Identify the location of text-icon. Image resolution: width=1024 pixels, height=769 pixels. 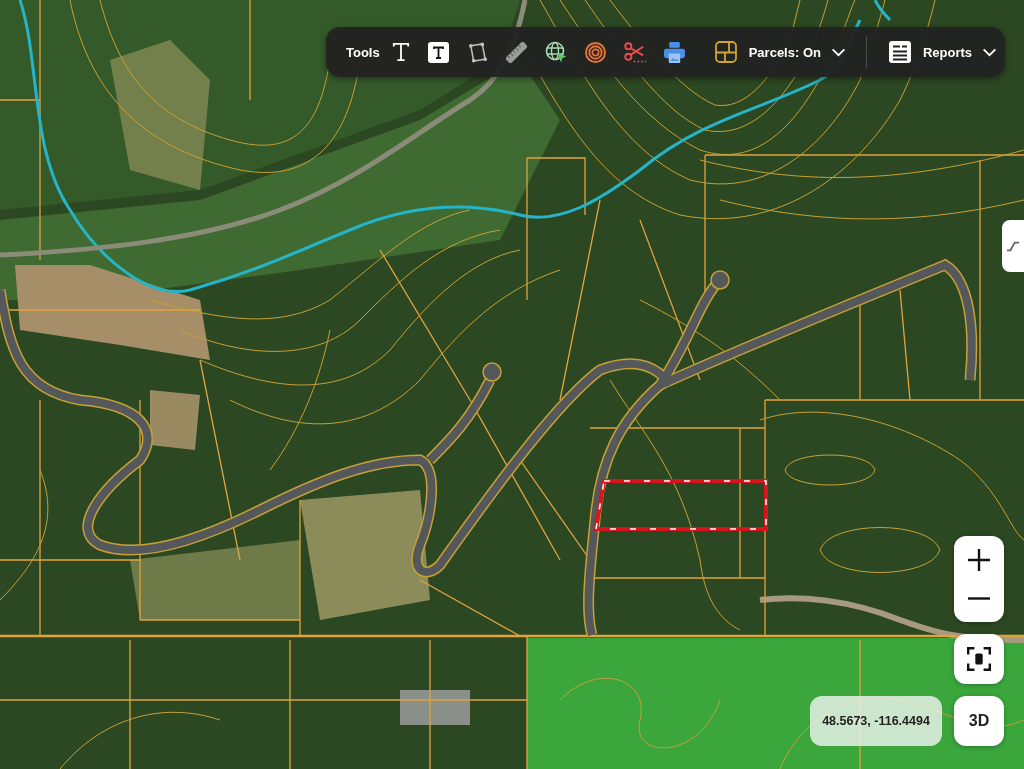
(400, 52).